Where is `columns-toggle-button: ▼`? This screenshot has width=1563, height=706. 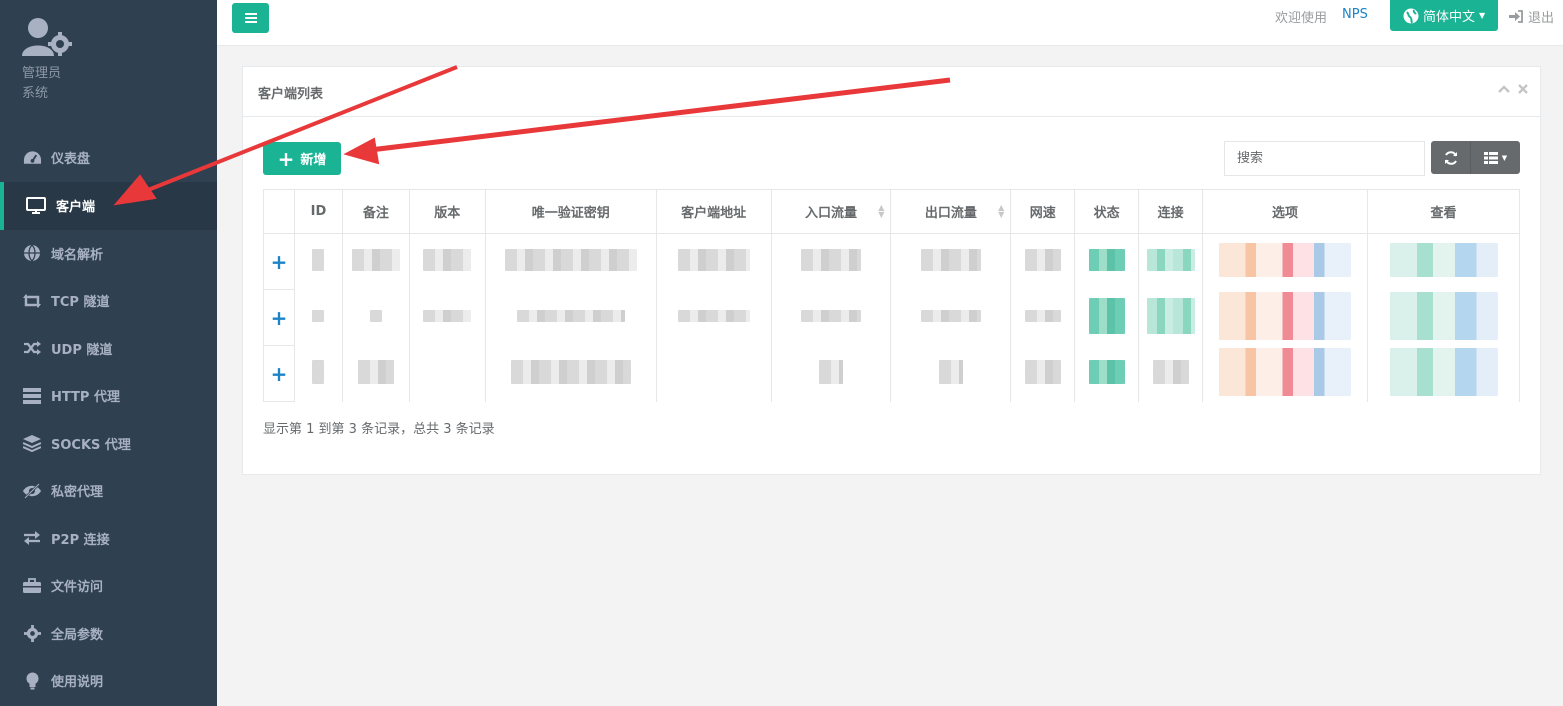
columns-toggle-button: ▼ is located at coordinates (1495, 157).